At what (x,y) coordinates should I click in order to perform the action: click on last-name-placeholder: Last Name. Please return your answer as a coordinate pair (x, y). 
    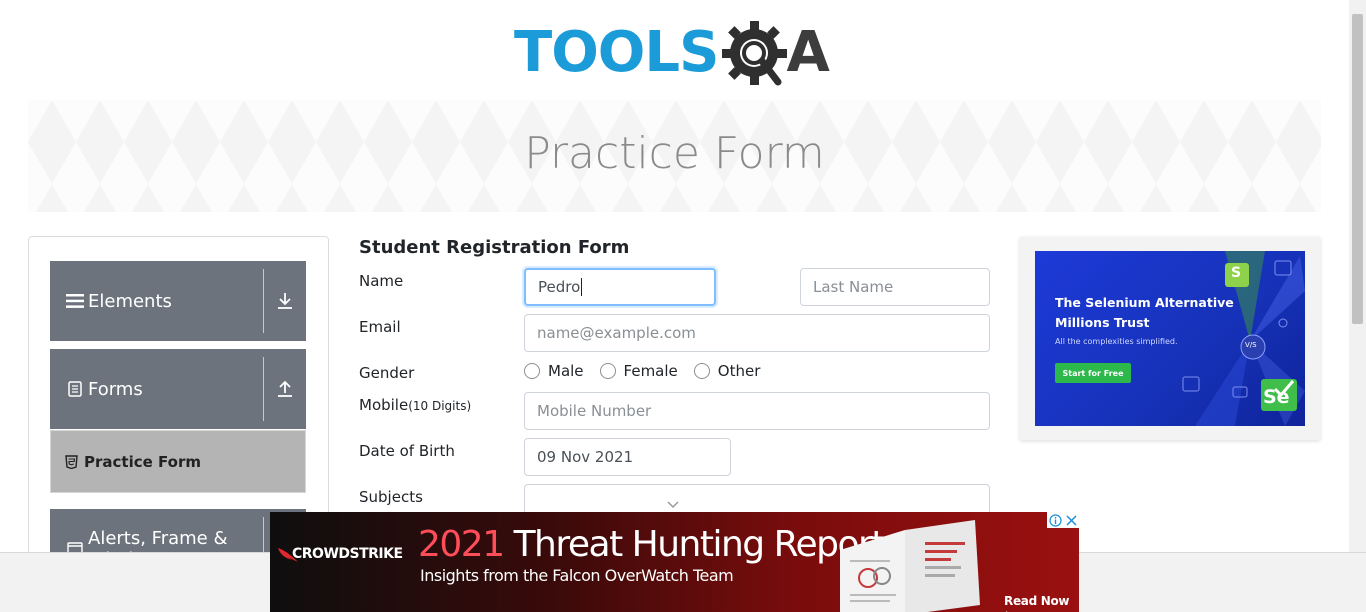
    Looking at the image, I should click on (853, 287).